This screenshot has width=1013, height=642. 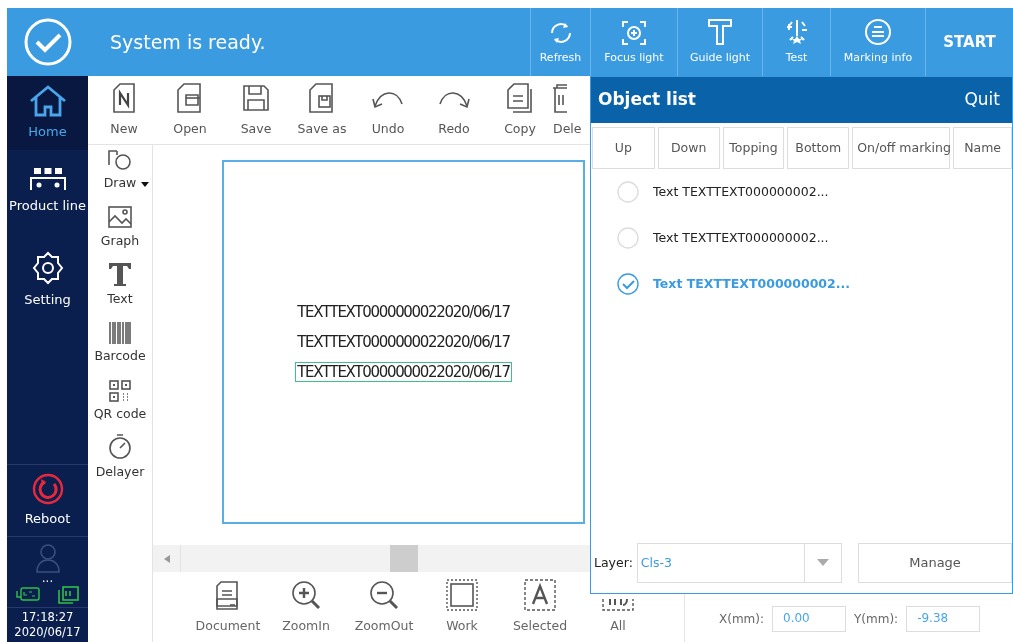 What do you see at coordinates (120, 333) in the screenshot?
I see `barcode-icon` at bounding box center [120, 333].